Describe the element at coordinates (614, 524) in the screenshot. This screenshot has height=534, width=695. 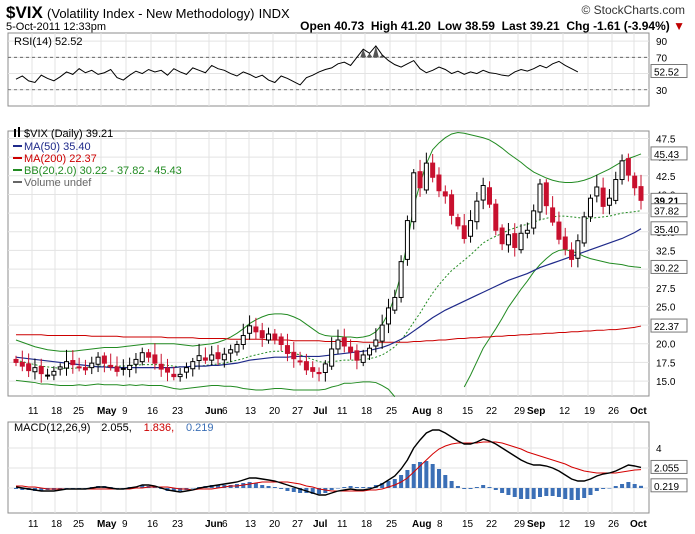
I see `macd-xlabel-24: 26` at that location.